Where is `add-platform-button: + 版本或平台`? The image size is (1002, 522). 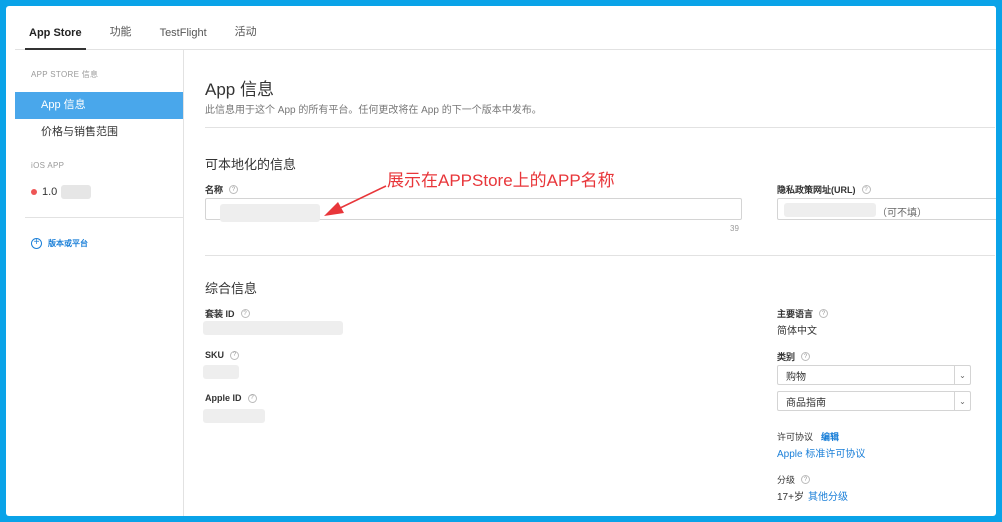 add-platform-button: + 版本或平台 is located at coordinates (51, 243).